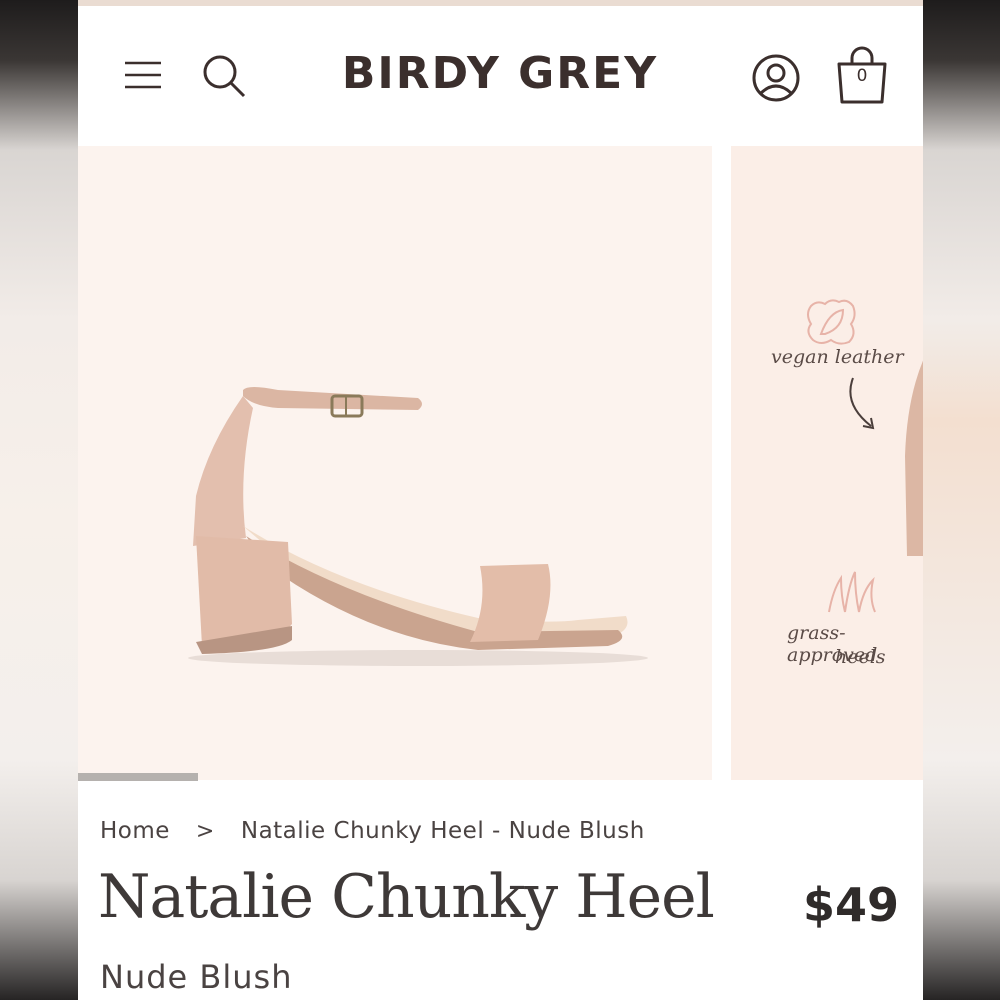  Describe the element at coordinates (850, 905) in the screenshot. I see `product-price: $49` at that location.